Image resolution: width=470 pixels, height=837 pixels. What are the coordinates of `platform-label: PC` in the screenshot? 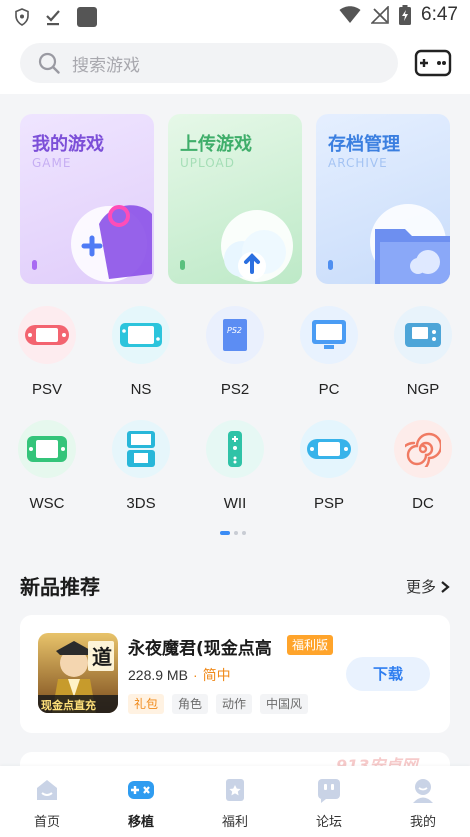 It's located at (329, 389).